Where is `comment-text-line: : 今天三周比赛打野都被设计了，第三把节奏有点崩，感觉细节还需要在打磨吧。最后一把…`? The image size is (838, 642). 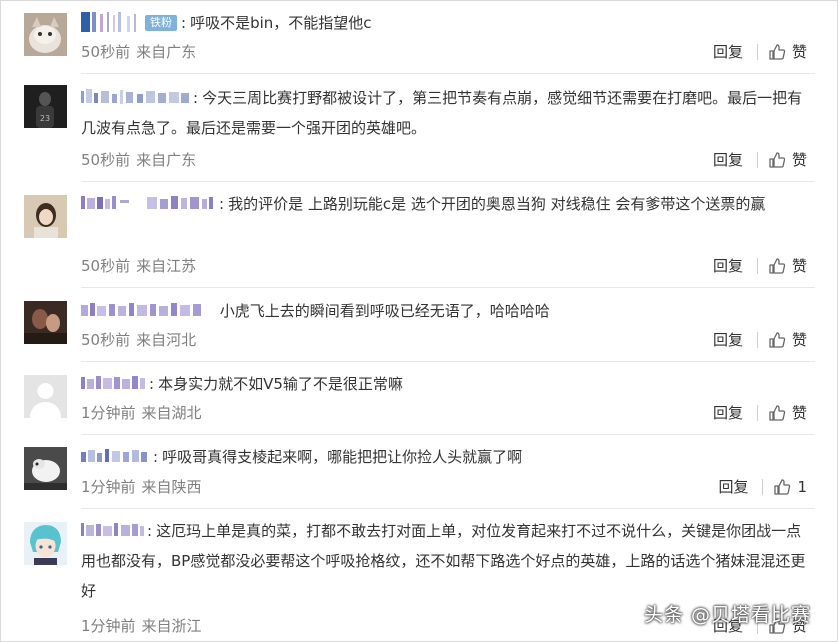
comment-text-line: : 今天三周比赛打野都被设计了，第三把节奏有点崩，感觉细节还需要在打磨吧。最后一把… is located at coordinates (442, 112).